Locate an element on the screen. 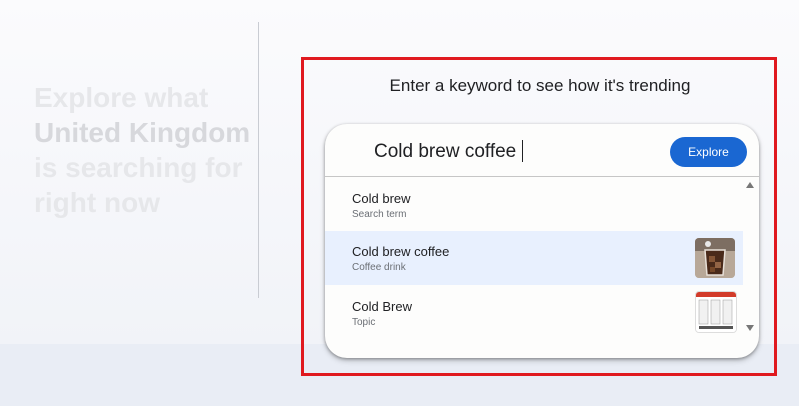 Image resolution: width=799 pixels, height=406 pixels. suggestion-subtitle: Coffee drink is located at coordinates (379, 267).